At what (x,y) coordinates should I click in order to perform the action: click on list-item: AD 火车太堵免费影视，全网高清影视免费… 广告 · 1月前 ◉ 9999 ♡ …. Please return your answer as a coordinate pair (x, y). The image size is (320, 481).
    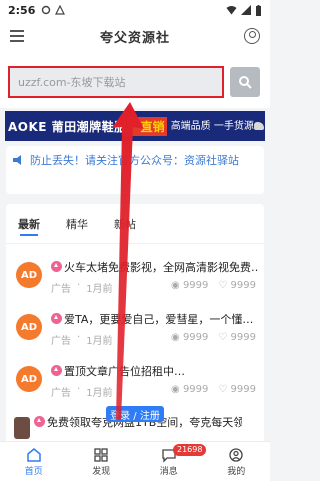
    Looking at the image, I should click on (135, 282).